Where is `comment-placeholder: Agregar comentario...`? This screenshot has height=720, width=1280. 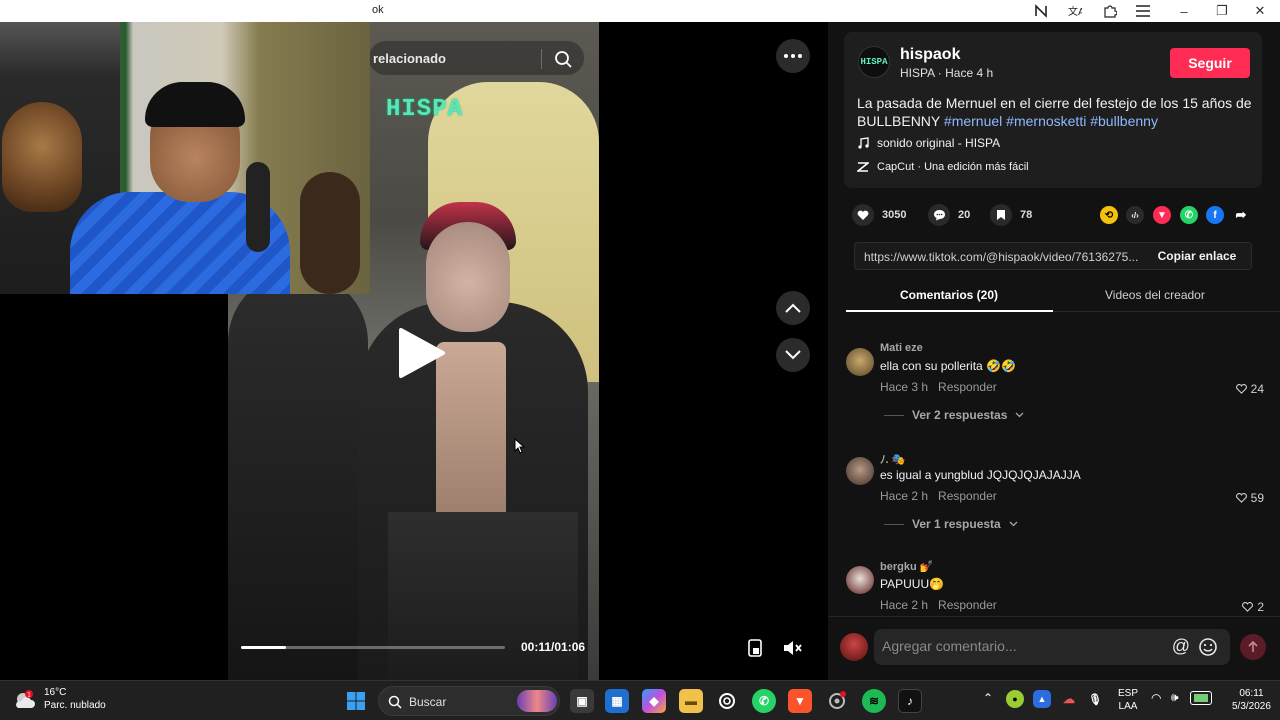
comment-placeholder: Agregar comentario... is located at coordinates (949, 646).